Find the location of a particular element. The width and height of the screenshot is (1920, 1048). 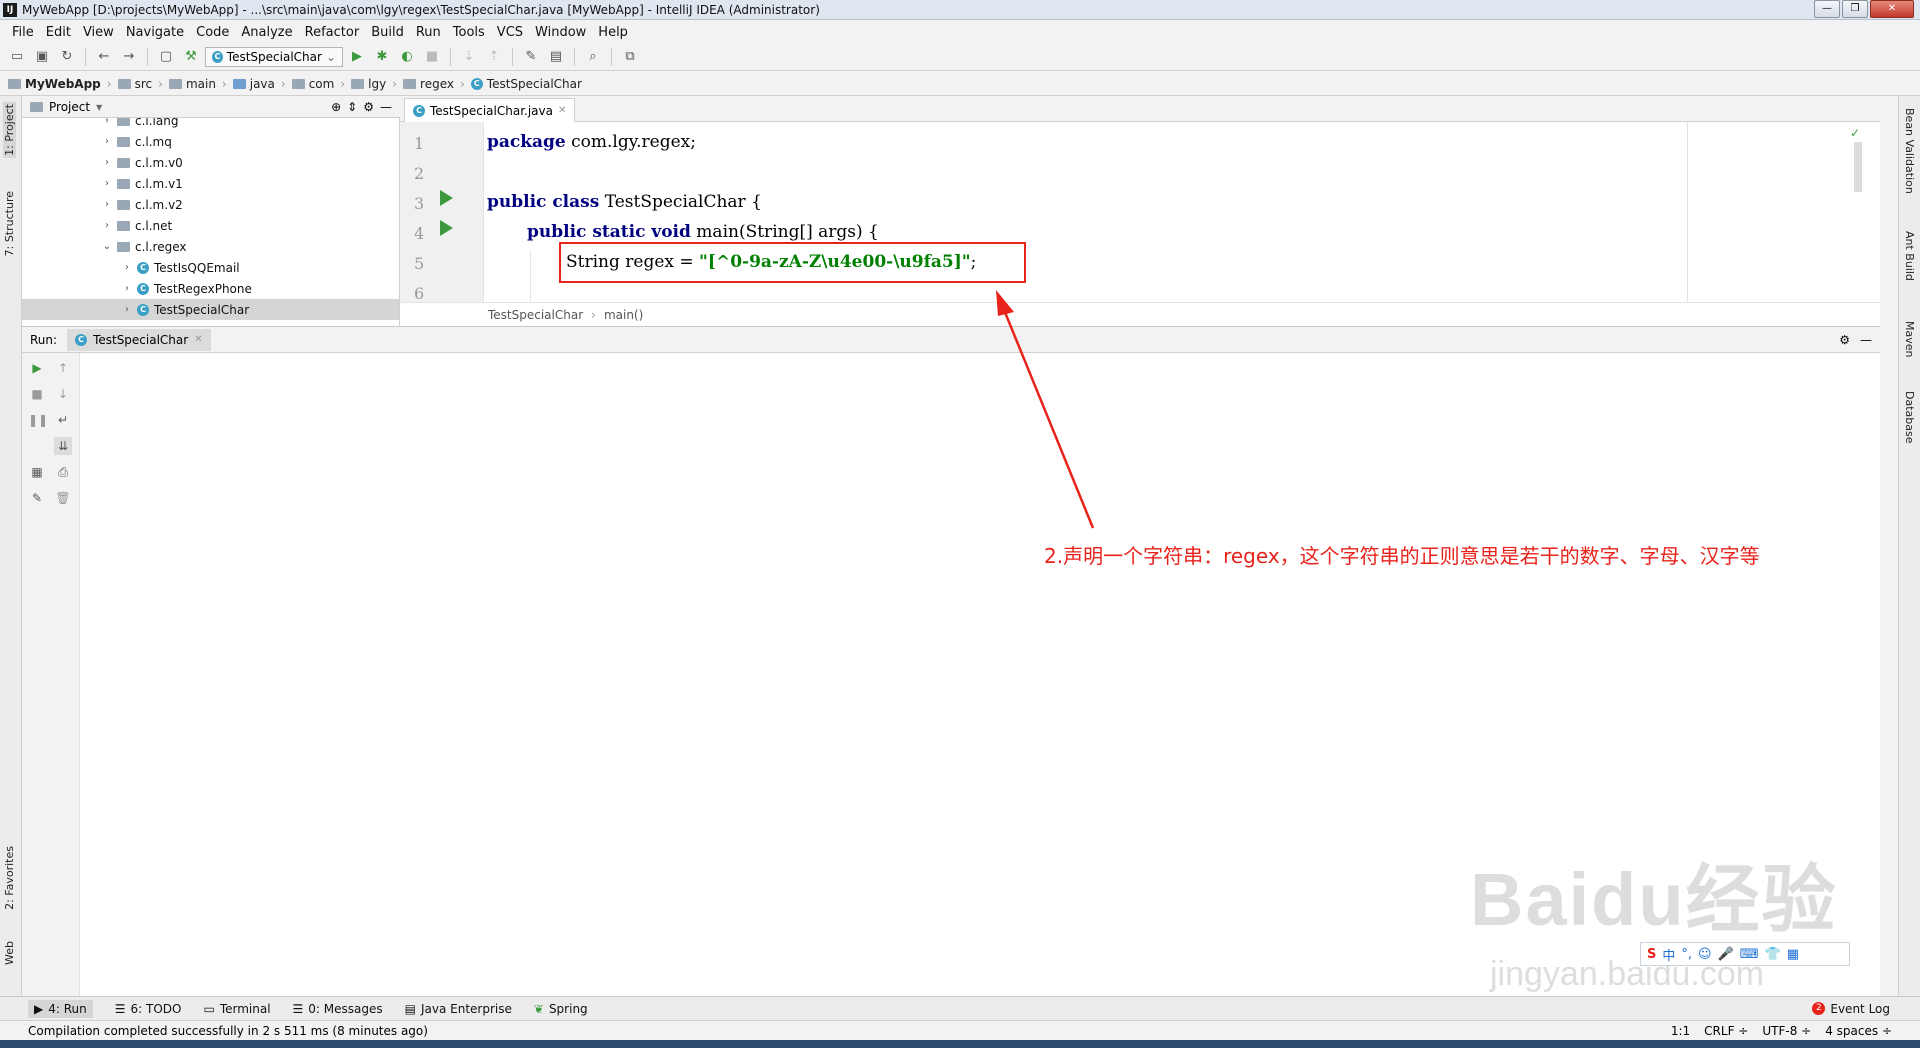

menu-tools: Tools is located at coordinates (469, 32).